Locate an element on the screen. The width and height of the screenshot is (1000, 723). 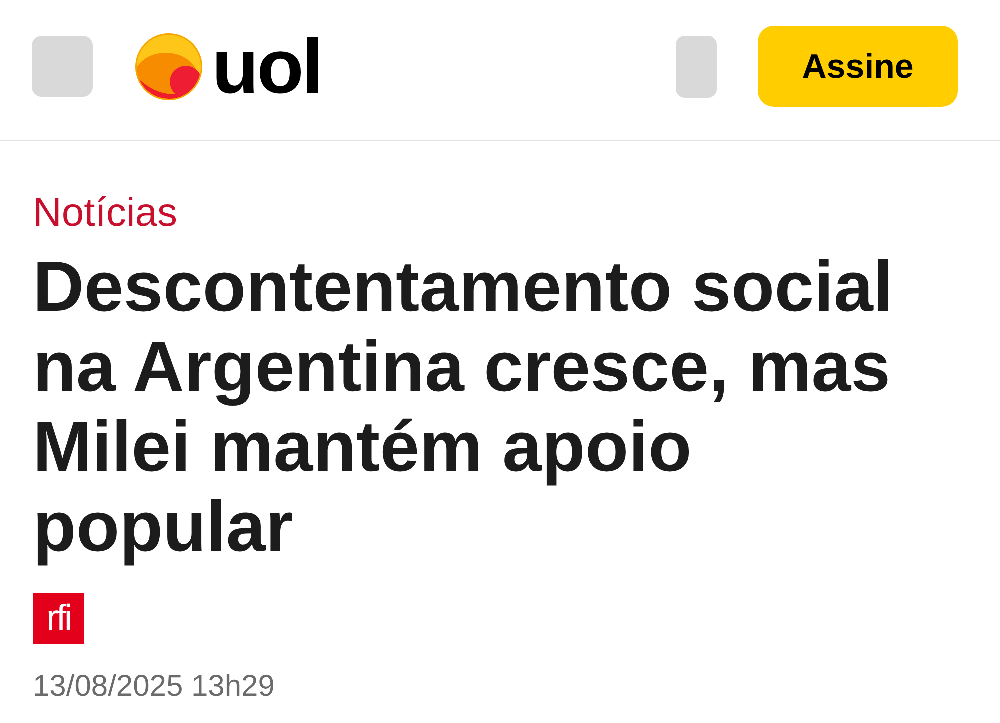
publish-date: 13/08/2025 13h29 is located at coordinates (154, 687).